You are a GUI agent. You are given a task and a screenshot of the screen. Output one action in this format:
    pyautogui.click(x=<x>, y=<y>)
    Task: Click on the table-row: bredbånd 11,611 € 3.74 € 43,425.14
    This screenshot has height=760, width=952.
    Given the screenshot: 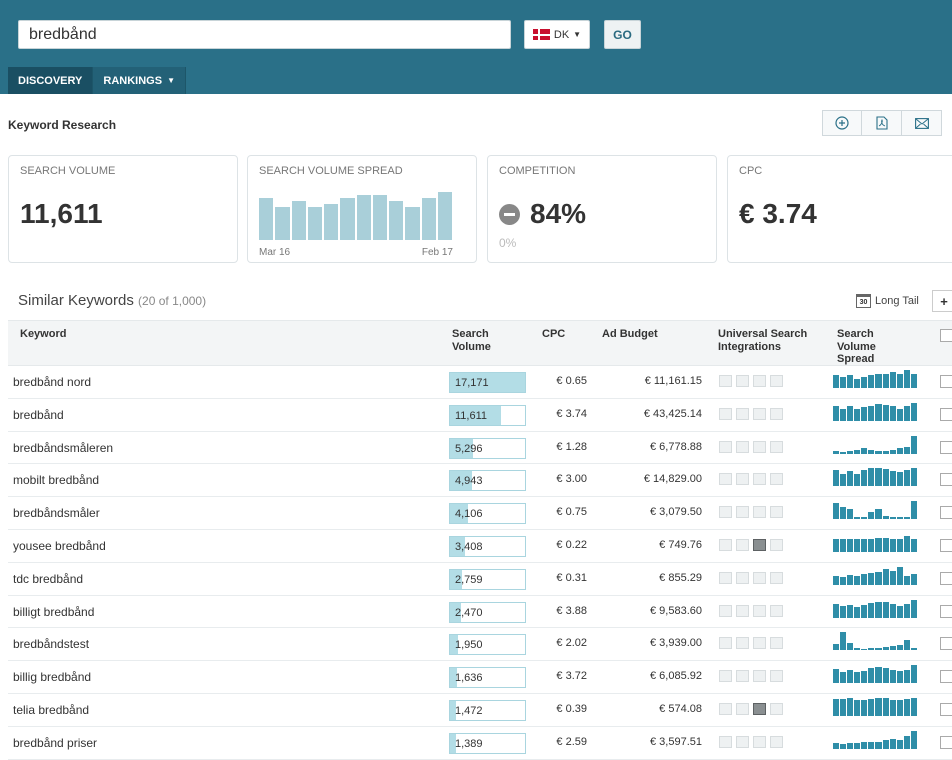 What is the action you would take?
    pyautogui.click(x=480, y=415)
    